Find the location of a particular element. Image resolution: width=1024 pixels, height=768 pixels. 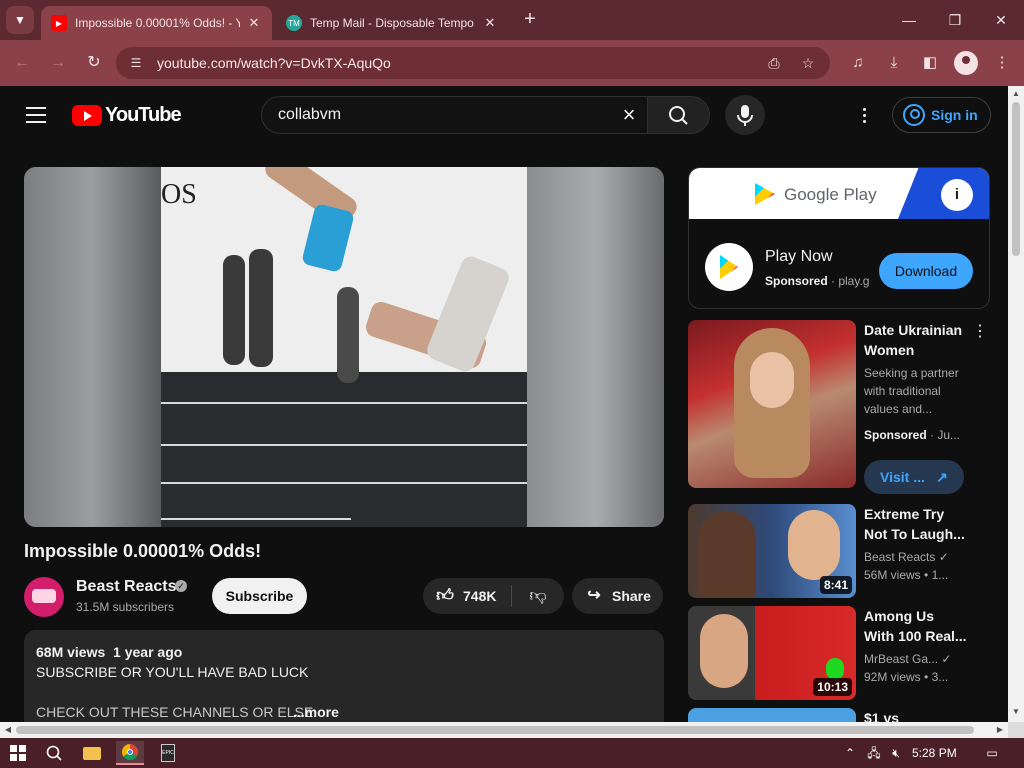

vertical-scrollbar-thumb is located at coordinates (1016, 179).